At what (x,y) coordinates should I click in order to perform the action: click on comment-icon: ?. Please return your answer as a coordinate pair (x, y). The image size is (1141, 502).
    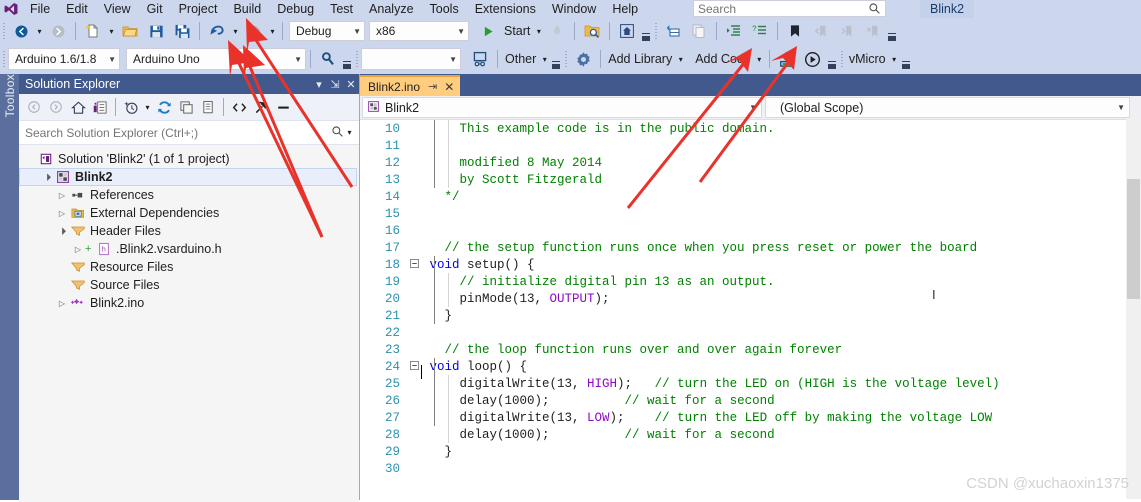
    Looking at the image, I should click on (760, 31).